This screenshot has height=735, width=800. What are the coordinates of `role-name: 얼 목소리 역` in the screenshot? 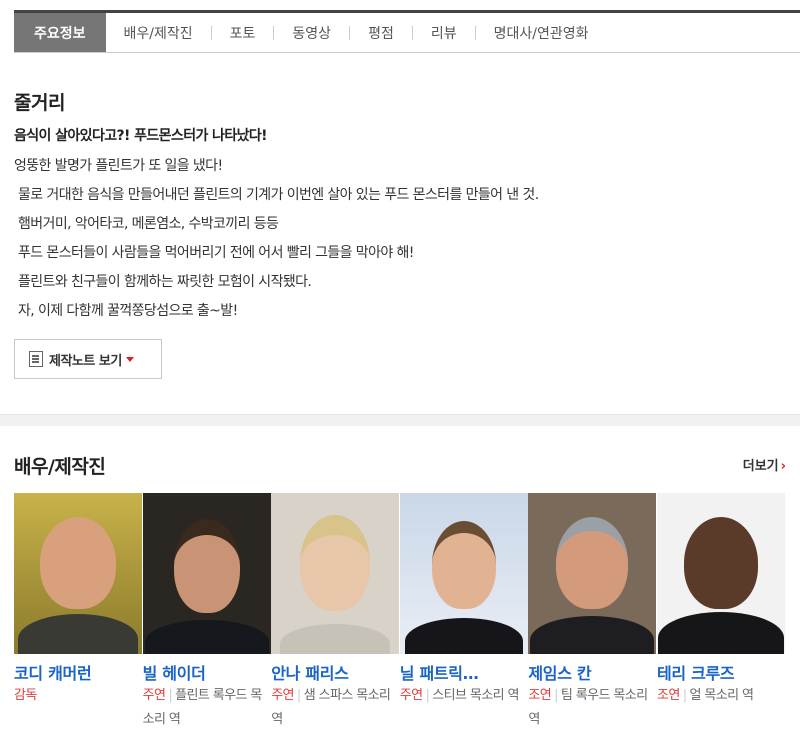 It's located at (721, 695).